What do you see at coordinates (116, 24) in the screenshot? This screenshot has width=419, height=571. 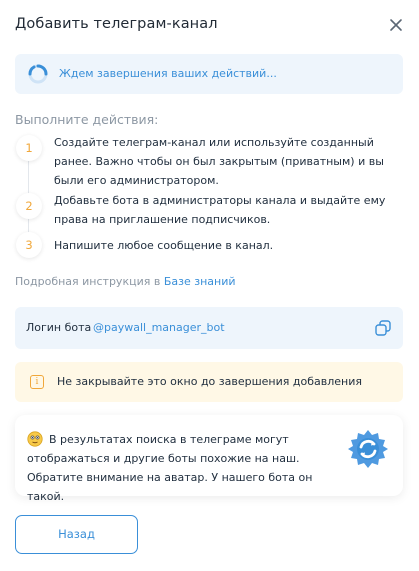 I see `dialog-title: Добавить телеграм-канал` at bounding box center [116, 24].